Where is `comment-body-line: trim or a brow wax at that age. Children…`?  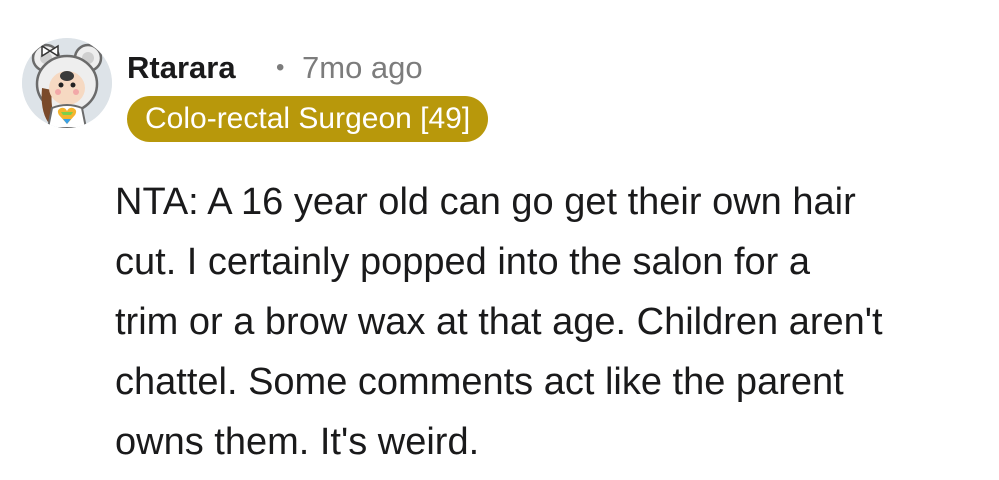 comment-body-line: trim or a brow wax at that age. Children… is located at coordinates (499, 322).